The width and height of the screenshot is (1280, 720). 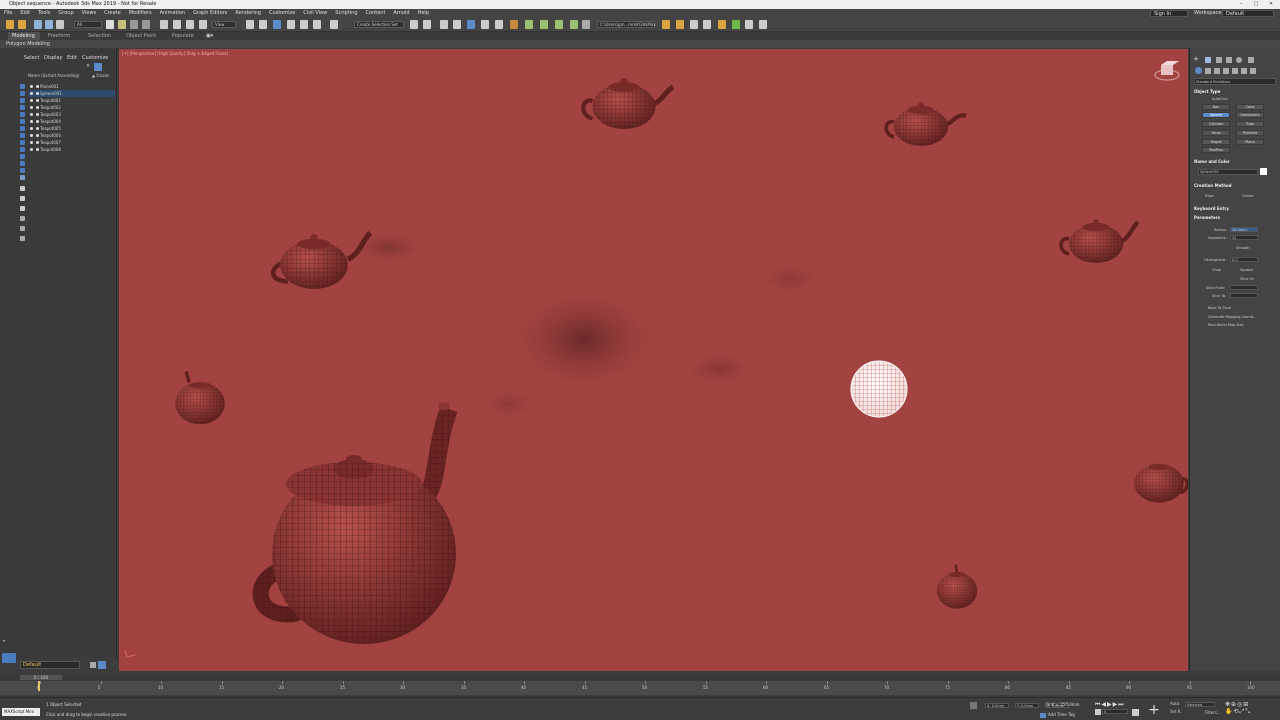 I want to click on spacewarps-category-icon, so click(x=1244, y=71).